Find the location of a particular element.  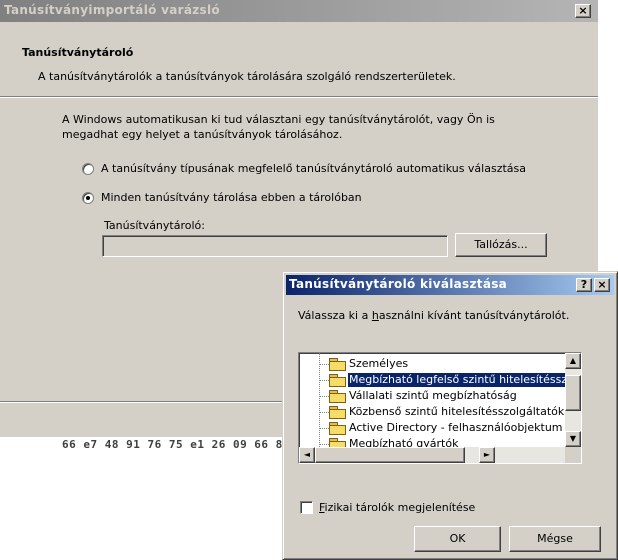

wizard-title-bar: Tanúsítványimportáló varázsló is located at coordinates (299, 11).